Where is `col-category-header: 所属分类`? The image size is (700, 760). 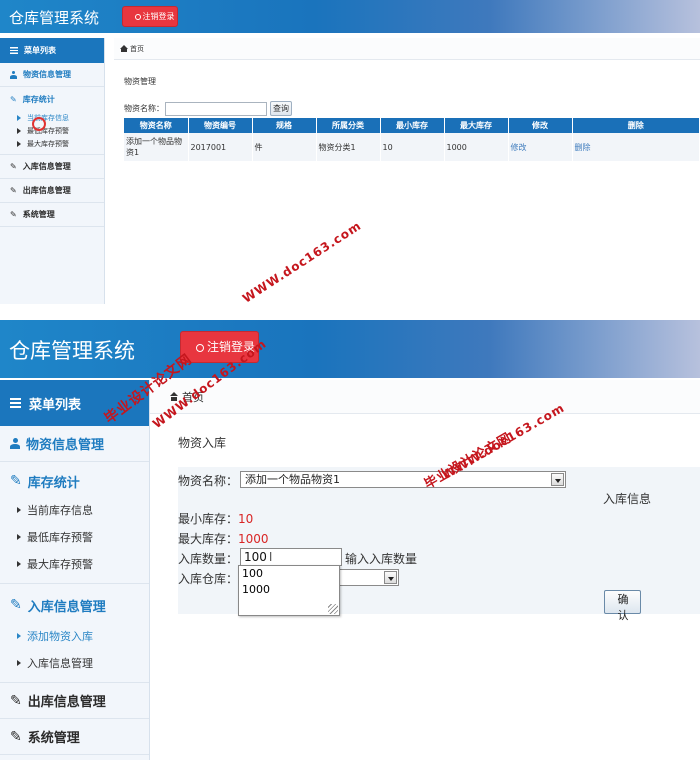
col-category-header: 所属分类 is located at coordinates (348, 125).